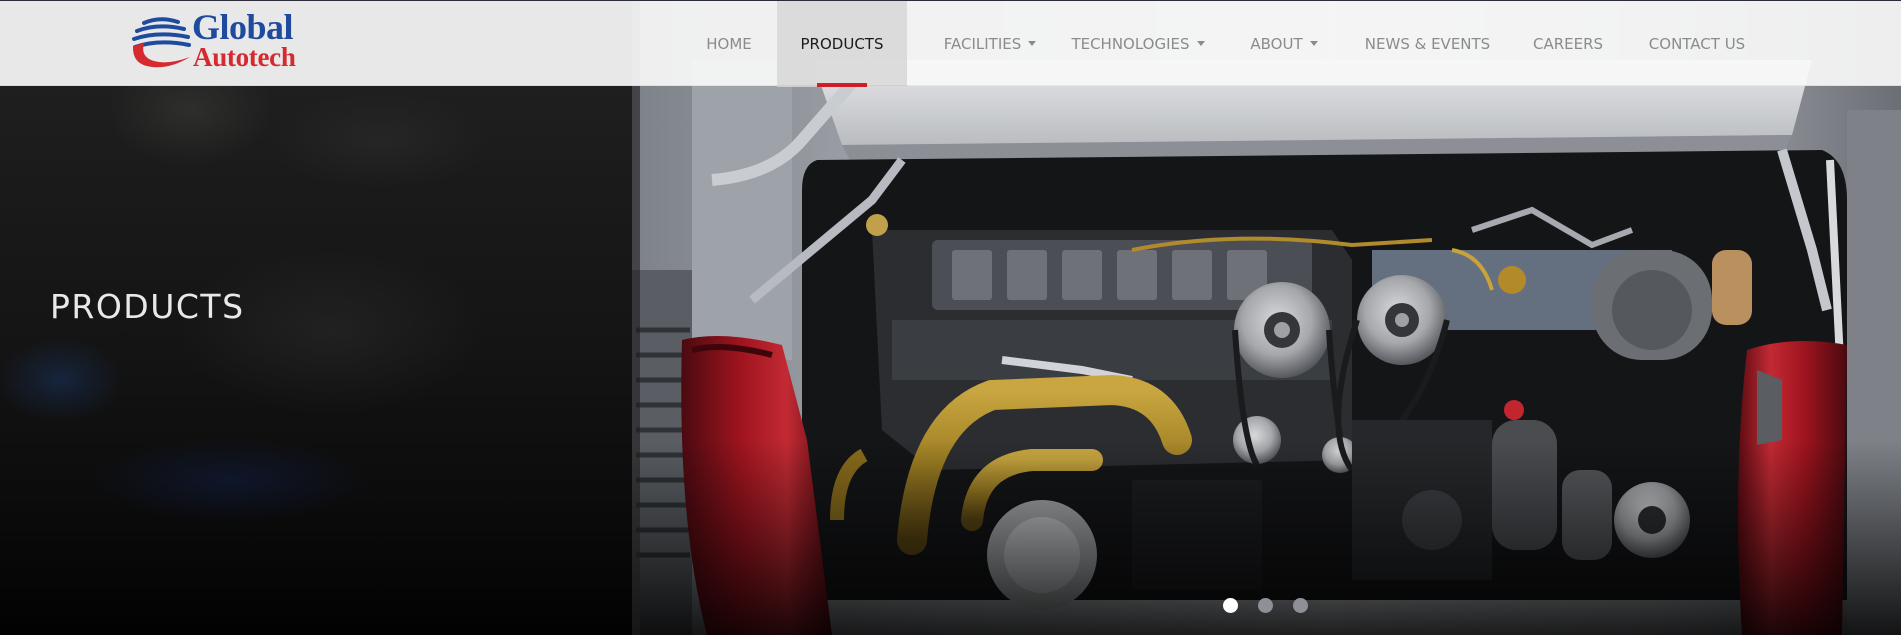  I want to click on nav-item-contact-us: CONTACT US, so click(1697, 44).